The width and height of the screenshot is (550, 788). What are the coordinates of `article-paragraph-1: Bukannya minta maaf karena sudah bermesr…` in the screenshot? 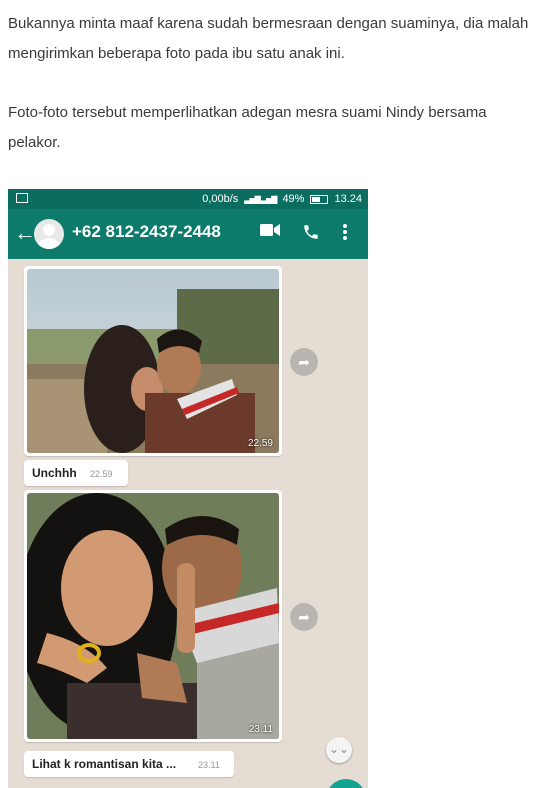 It's located at (268, 38).